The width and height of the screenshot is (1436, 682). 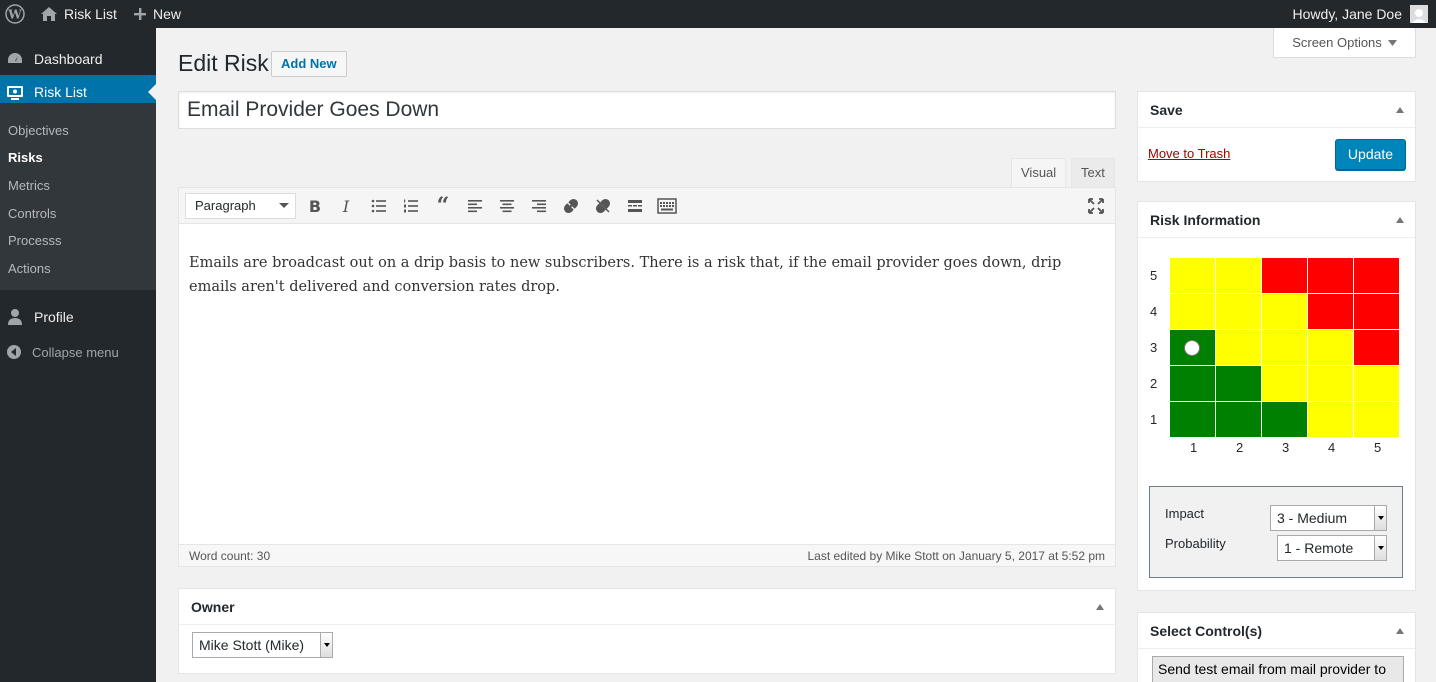 I want to click on fullscreen-icon, so click(x=1096, y=206).